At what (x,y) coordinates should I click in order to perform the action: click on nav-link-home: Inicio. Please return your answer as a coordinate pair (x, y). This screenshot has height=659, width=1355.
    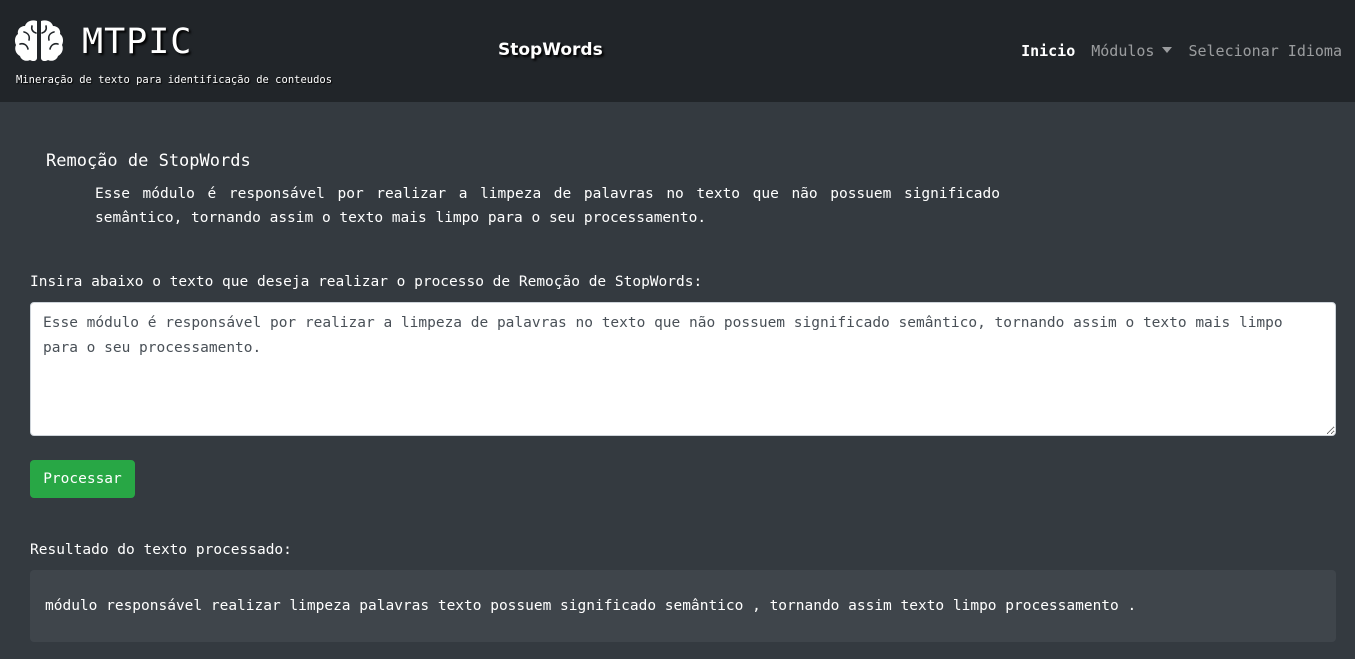
    Looking at the image, I should click on (1048, 51).